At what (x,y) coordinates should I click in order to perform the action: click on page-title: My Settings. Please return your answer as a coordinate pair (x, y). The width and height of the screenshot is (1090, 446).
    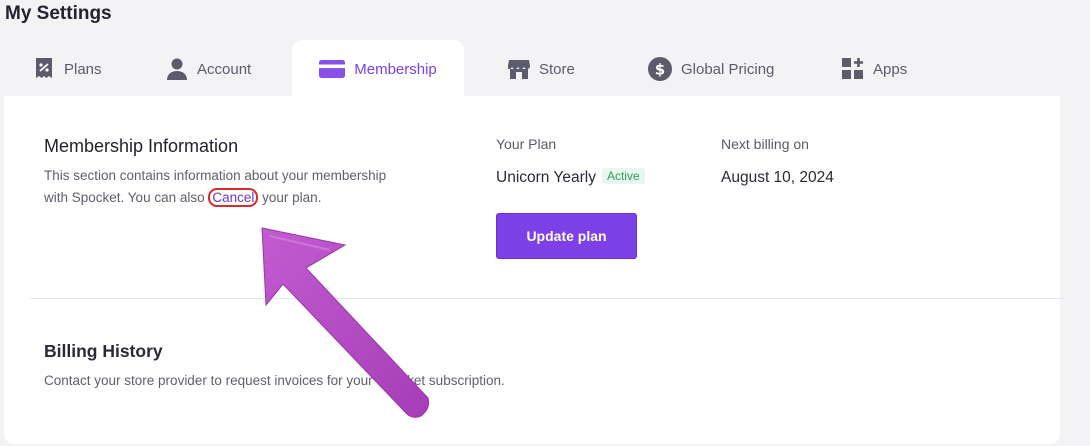
    Looking at the image, I should click on (58, 13).